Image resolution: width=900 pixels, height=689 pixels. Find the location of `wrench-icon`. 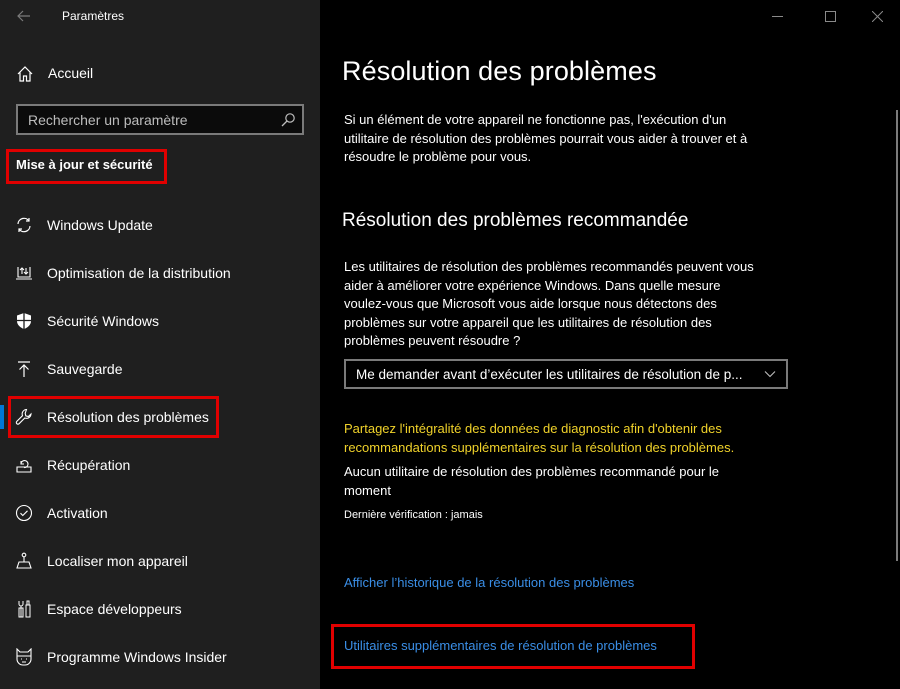

wrench-icon is located at coordinates (23, 416).